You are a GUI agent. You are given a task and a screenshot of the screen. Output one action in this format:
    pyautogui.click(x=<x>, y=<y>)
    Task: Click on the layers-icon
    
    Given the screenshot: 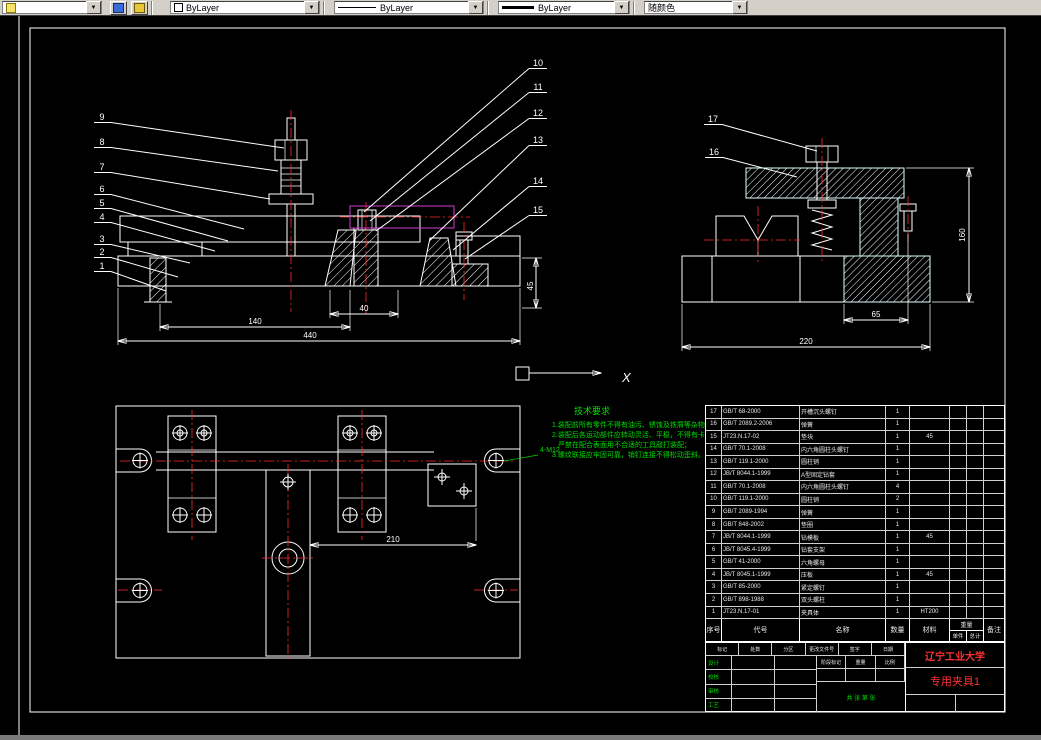 What is the action you would take?
    pyautogui.click(x=139, y=7)
    